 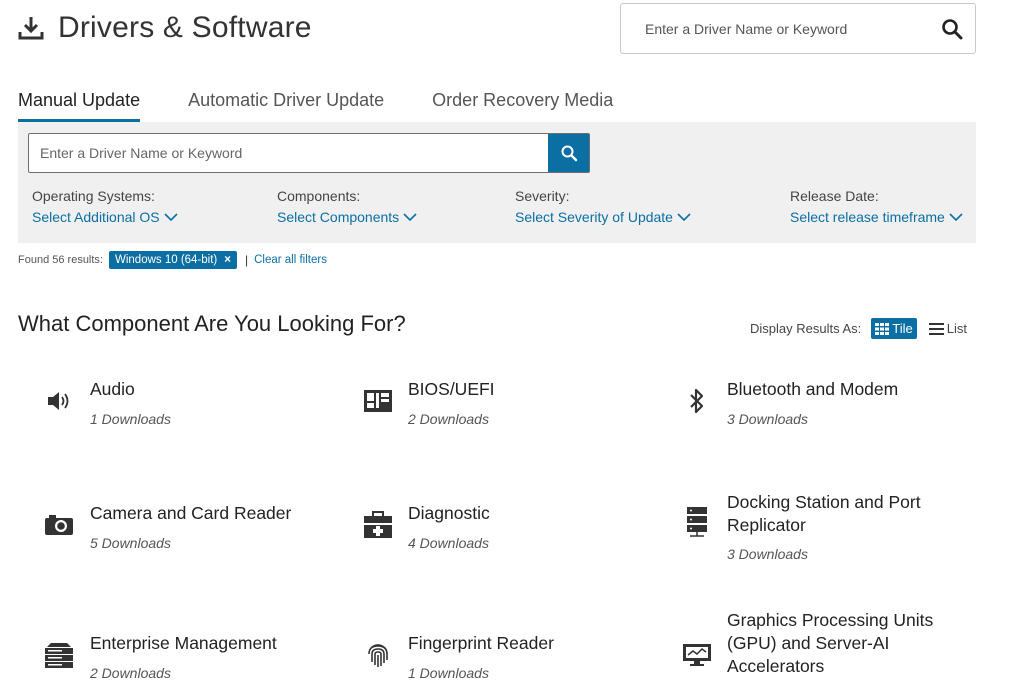 I want to click on filter-severity-select: Select Severity of Update, so click(x=603, y=217).